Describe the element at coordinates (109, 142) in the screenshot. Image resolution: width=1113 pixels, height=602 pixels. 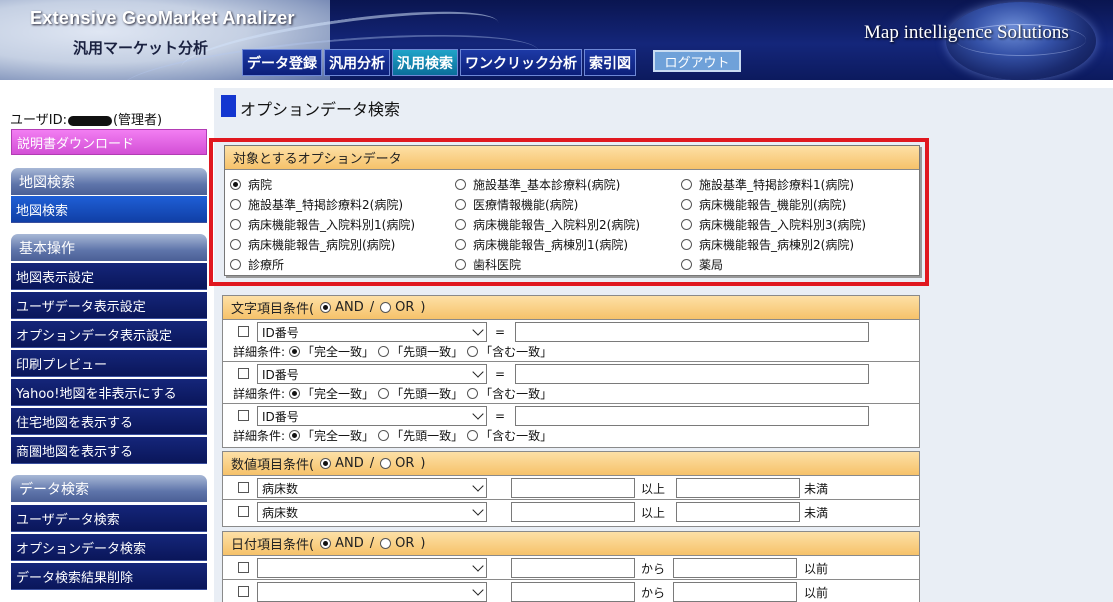
I see `manual-download-button: 説明書ダウンロード` at that location.